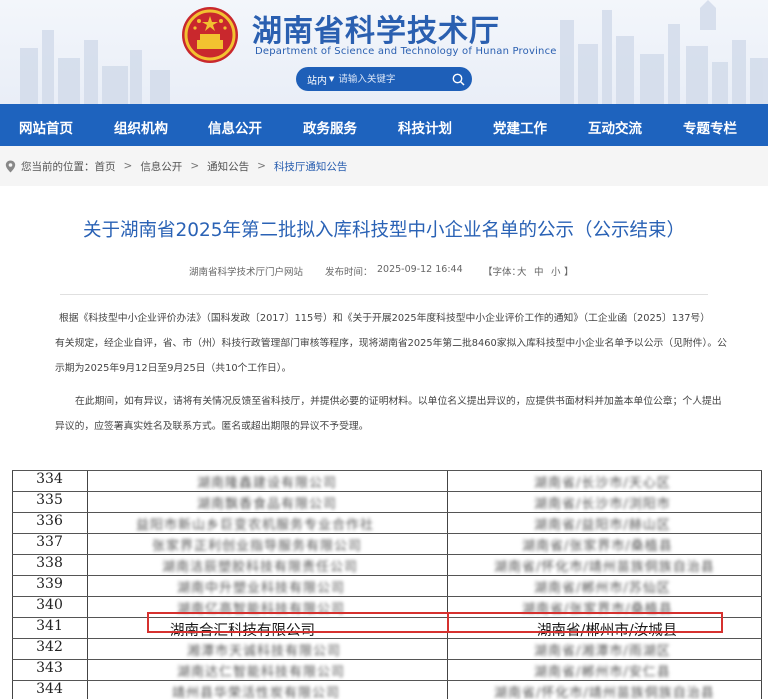  What do you see at coordinates (331, 79) in the screenshot?
I see `chevron-down-icon: ▼` at bounding box center [331, 79].